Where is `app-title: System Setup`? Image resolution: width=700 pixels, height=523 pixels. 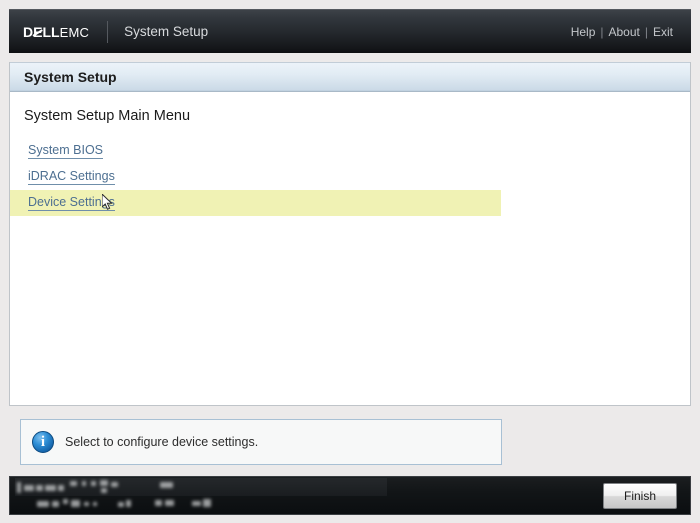 app-title: System Setup is located at coordinates (166, 31).